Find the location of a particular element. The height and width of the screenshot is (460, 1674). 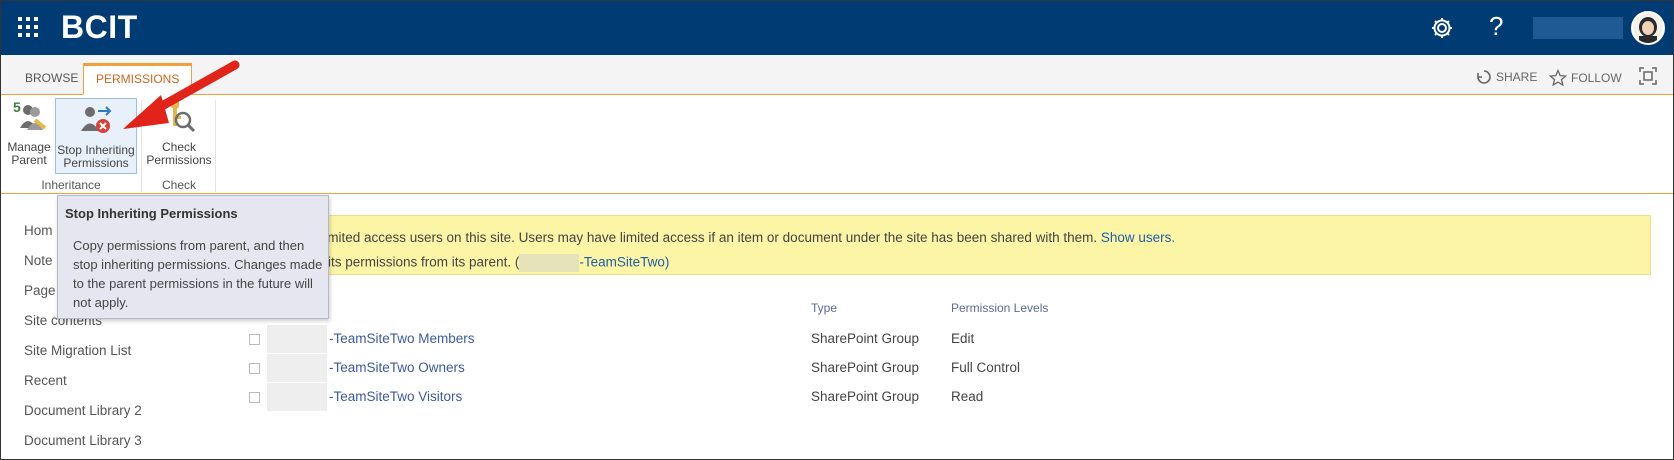

focus-mode-icon is located at coordinates (1648, 76).